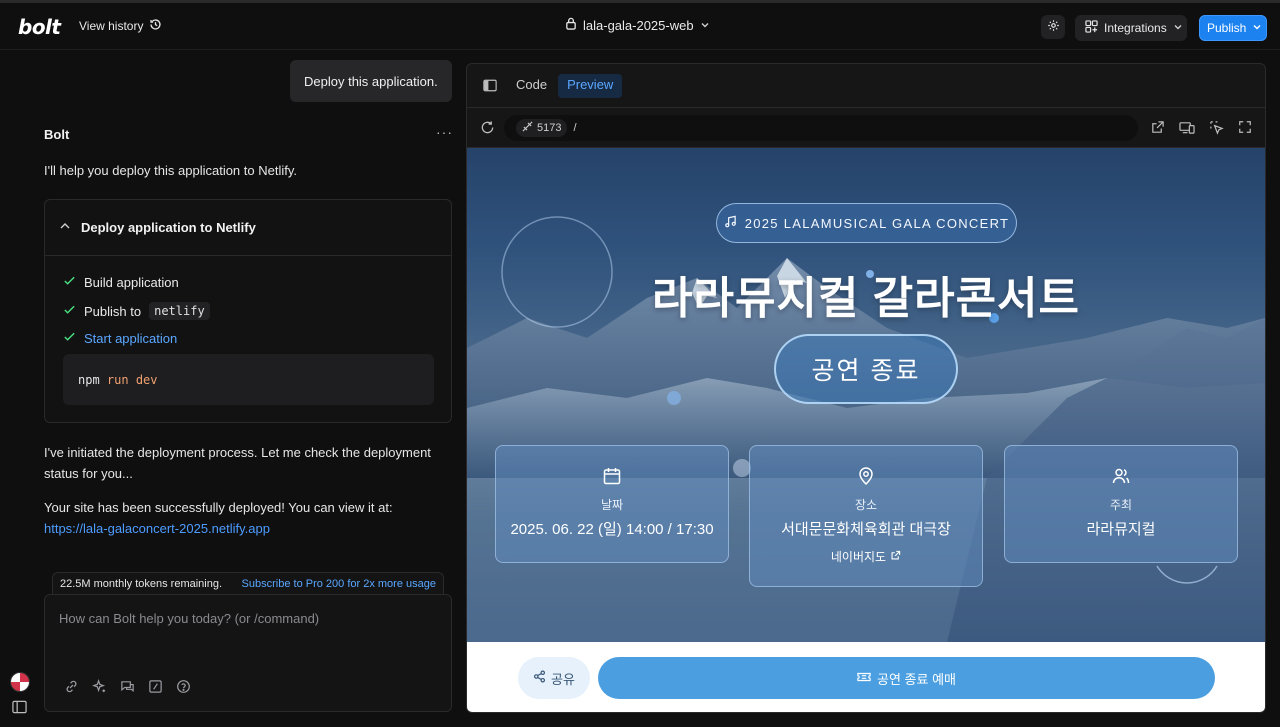 The image size is (1280, 727). What do you see at coordinates (590, 86) in the screenshot?
I see `tab-preview: Preview` at bounding box center [590, 86].